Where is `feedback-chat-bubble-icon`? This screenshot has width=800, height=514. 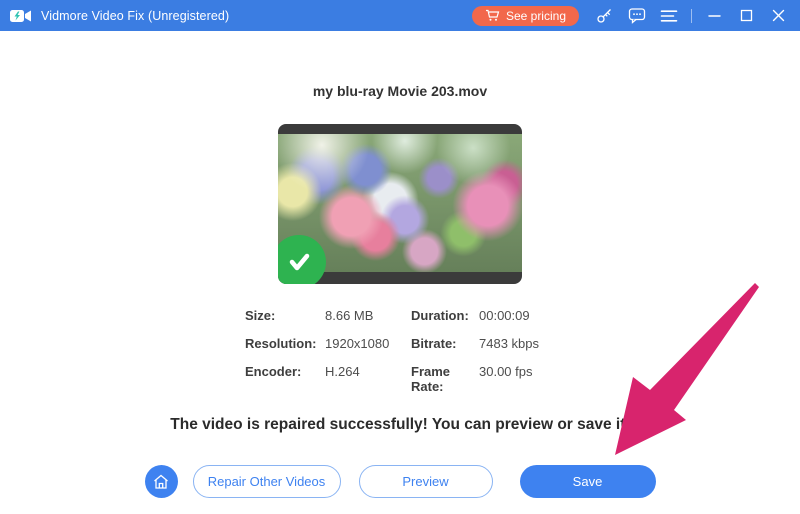 feedback-chat-bubble-icon is located at coordinates (636, 15).